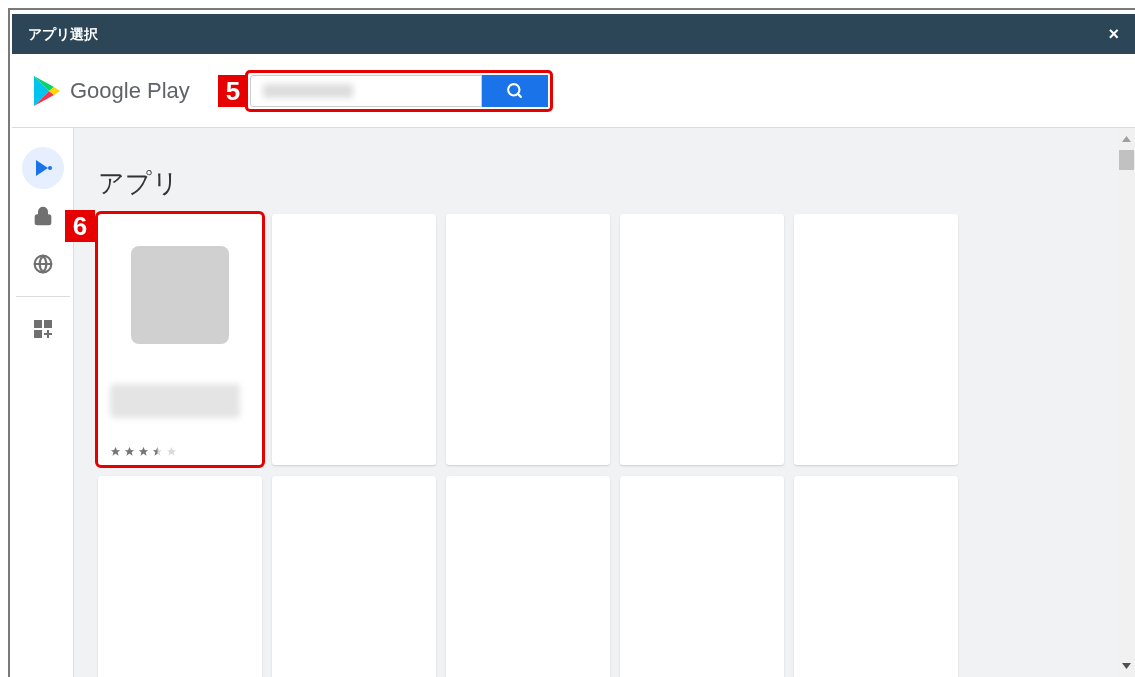  What do you see at coordinates (42, 264) in the screenshot?
I see `globe-icon` at bounding box center [42, 264].